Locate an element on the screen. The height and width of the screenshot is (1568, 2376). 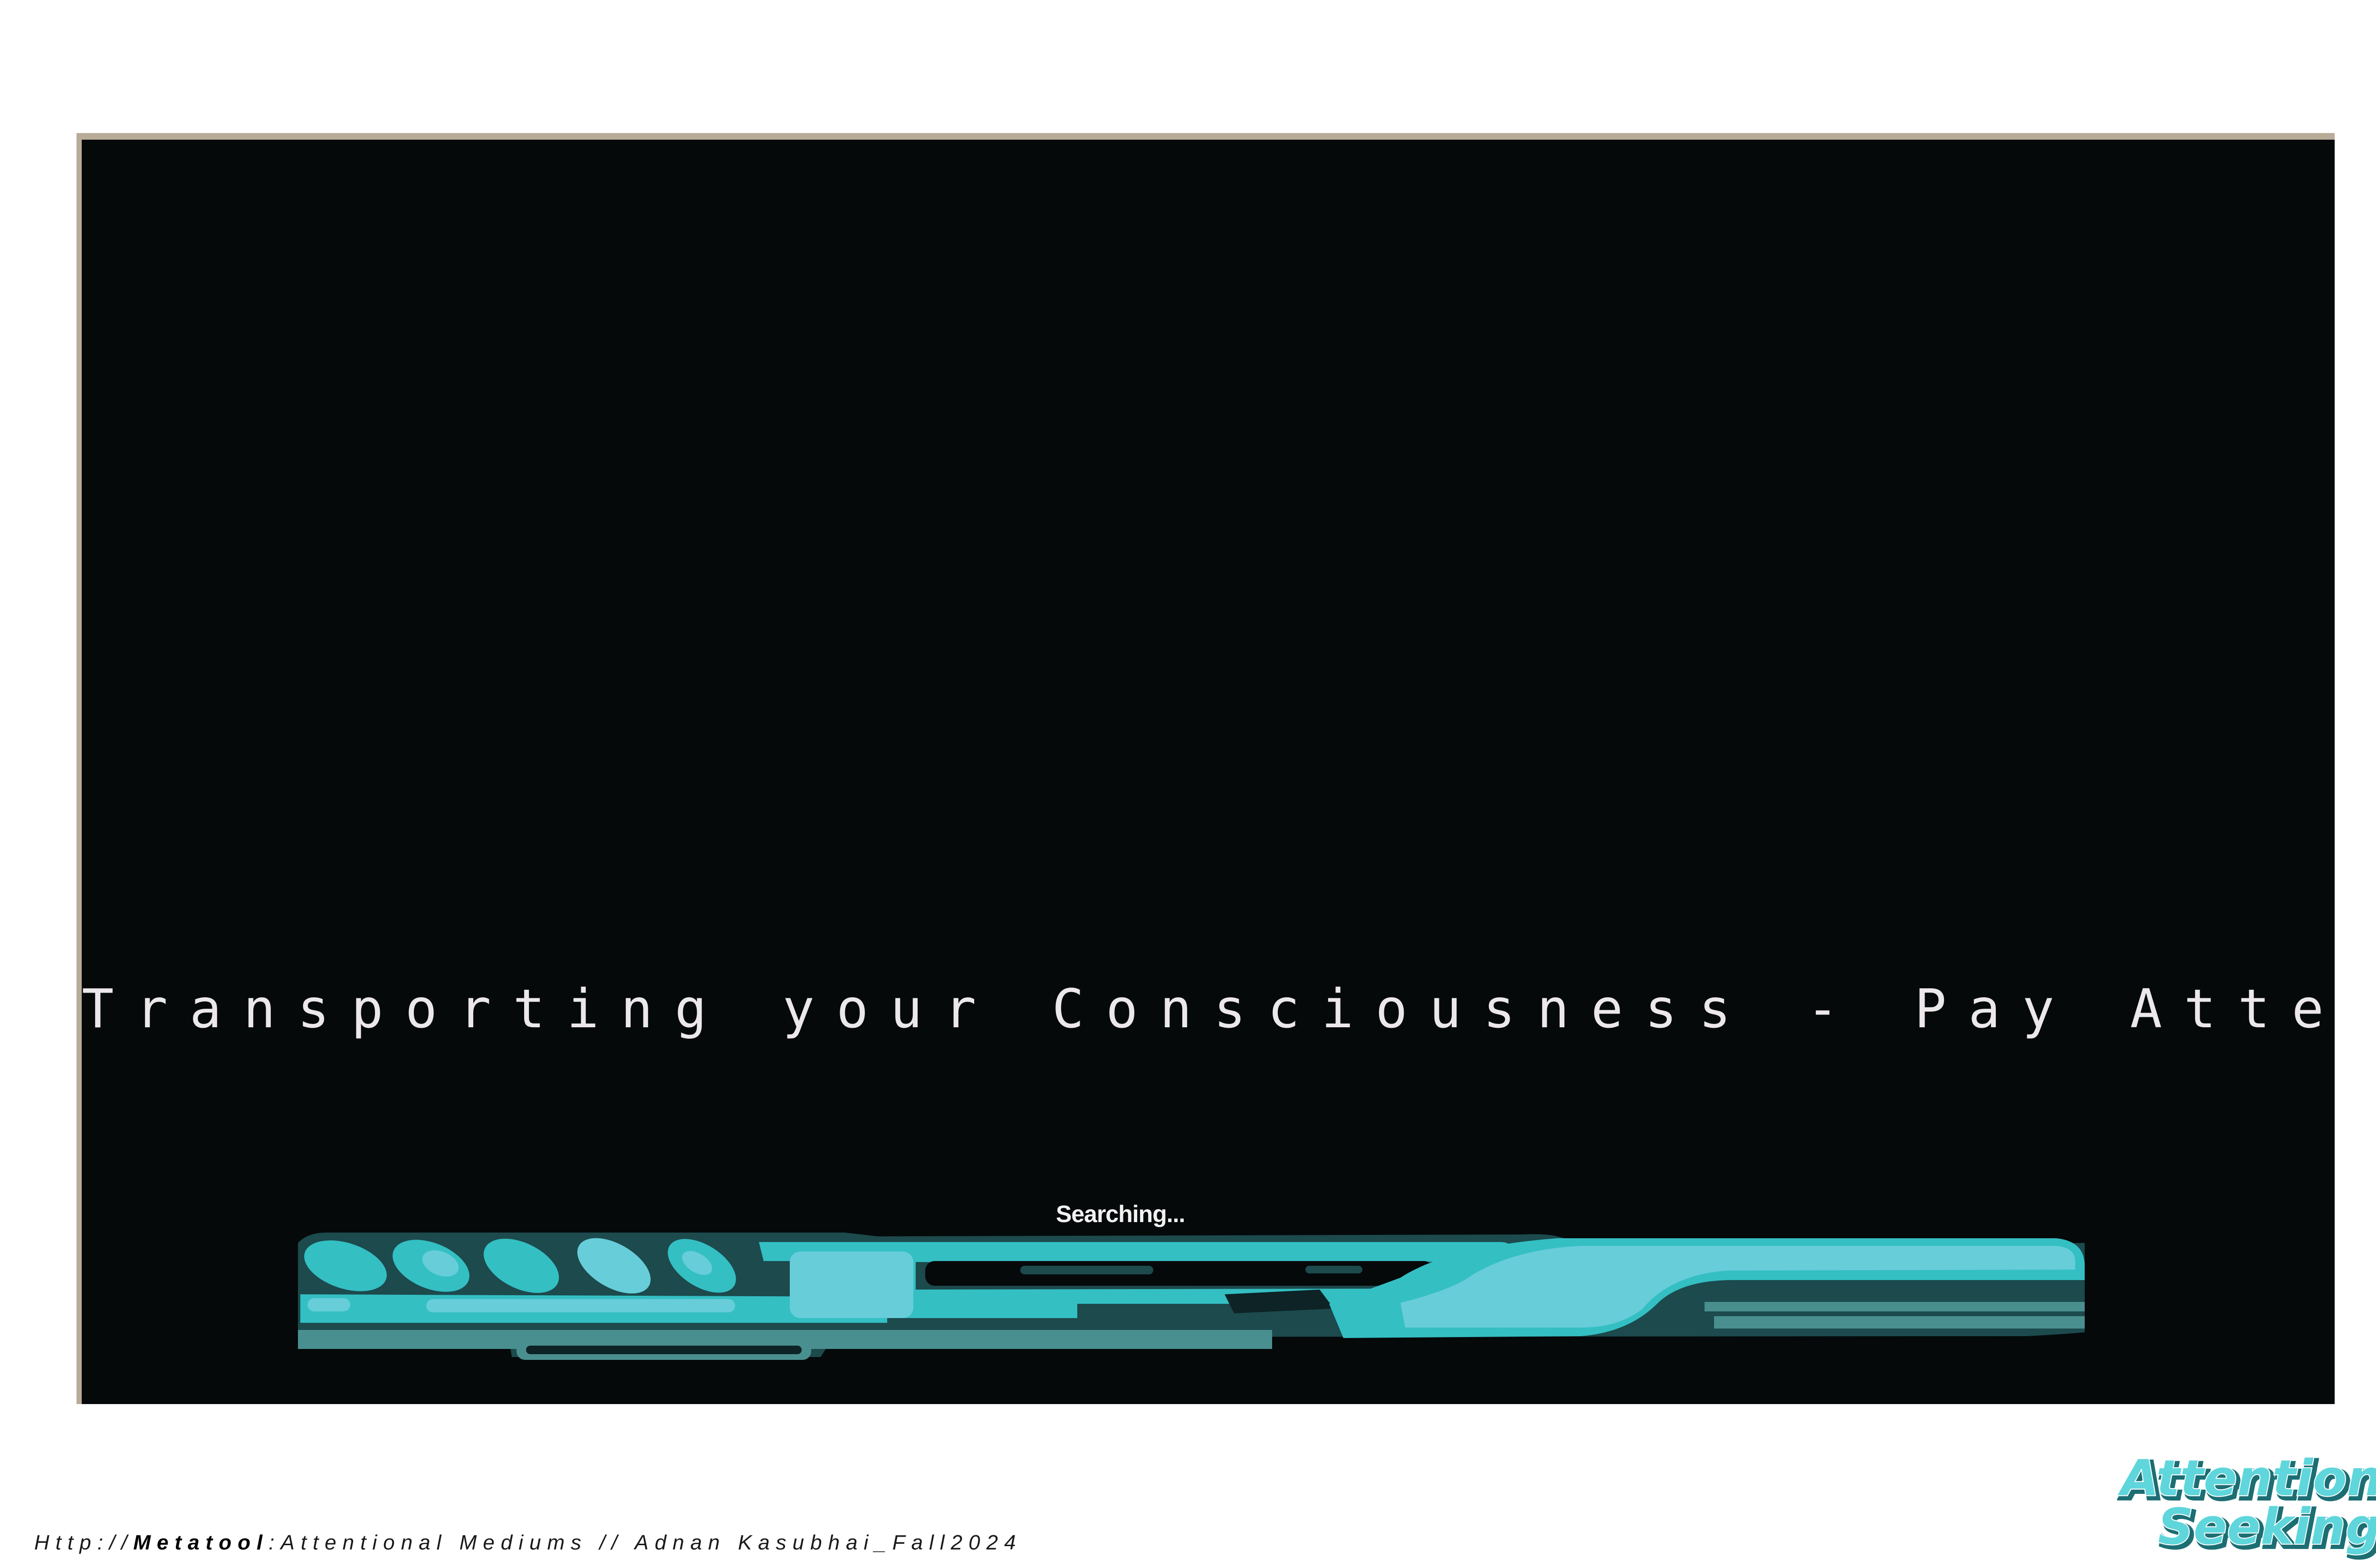
attention-seeking-logo: Attention Attention Seeking Seeking is located at coordinates (2246, 1507).